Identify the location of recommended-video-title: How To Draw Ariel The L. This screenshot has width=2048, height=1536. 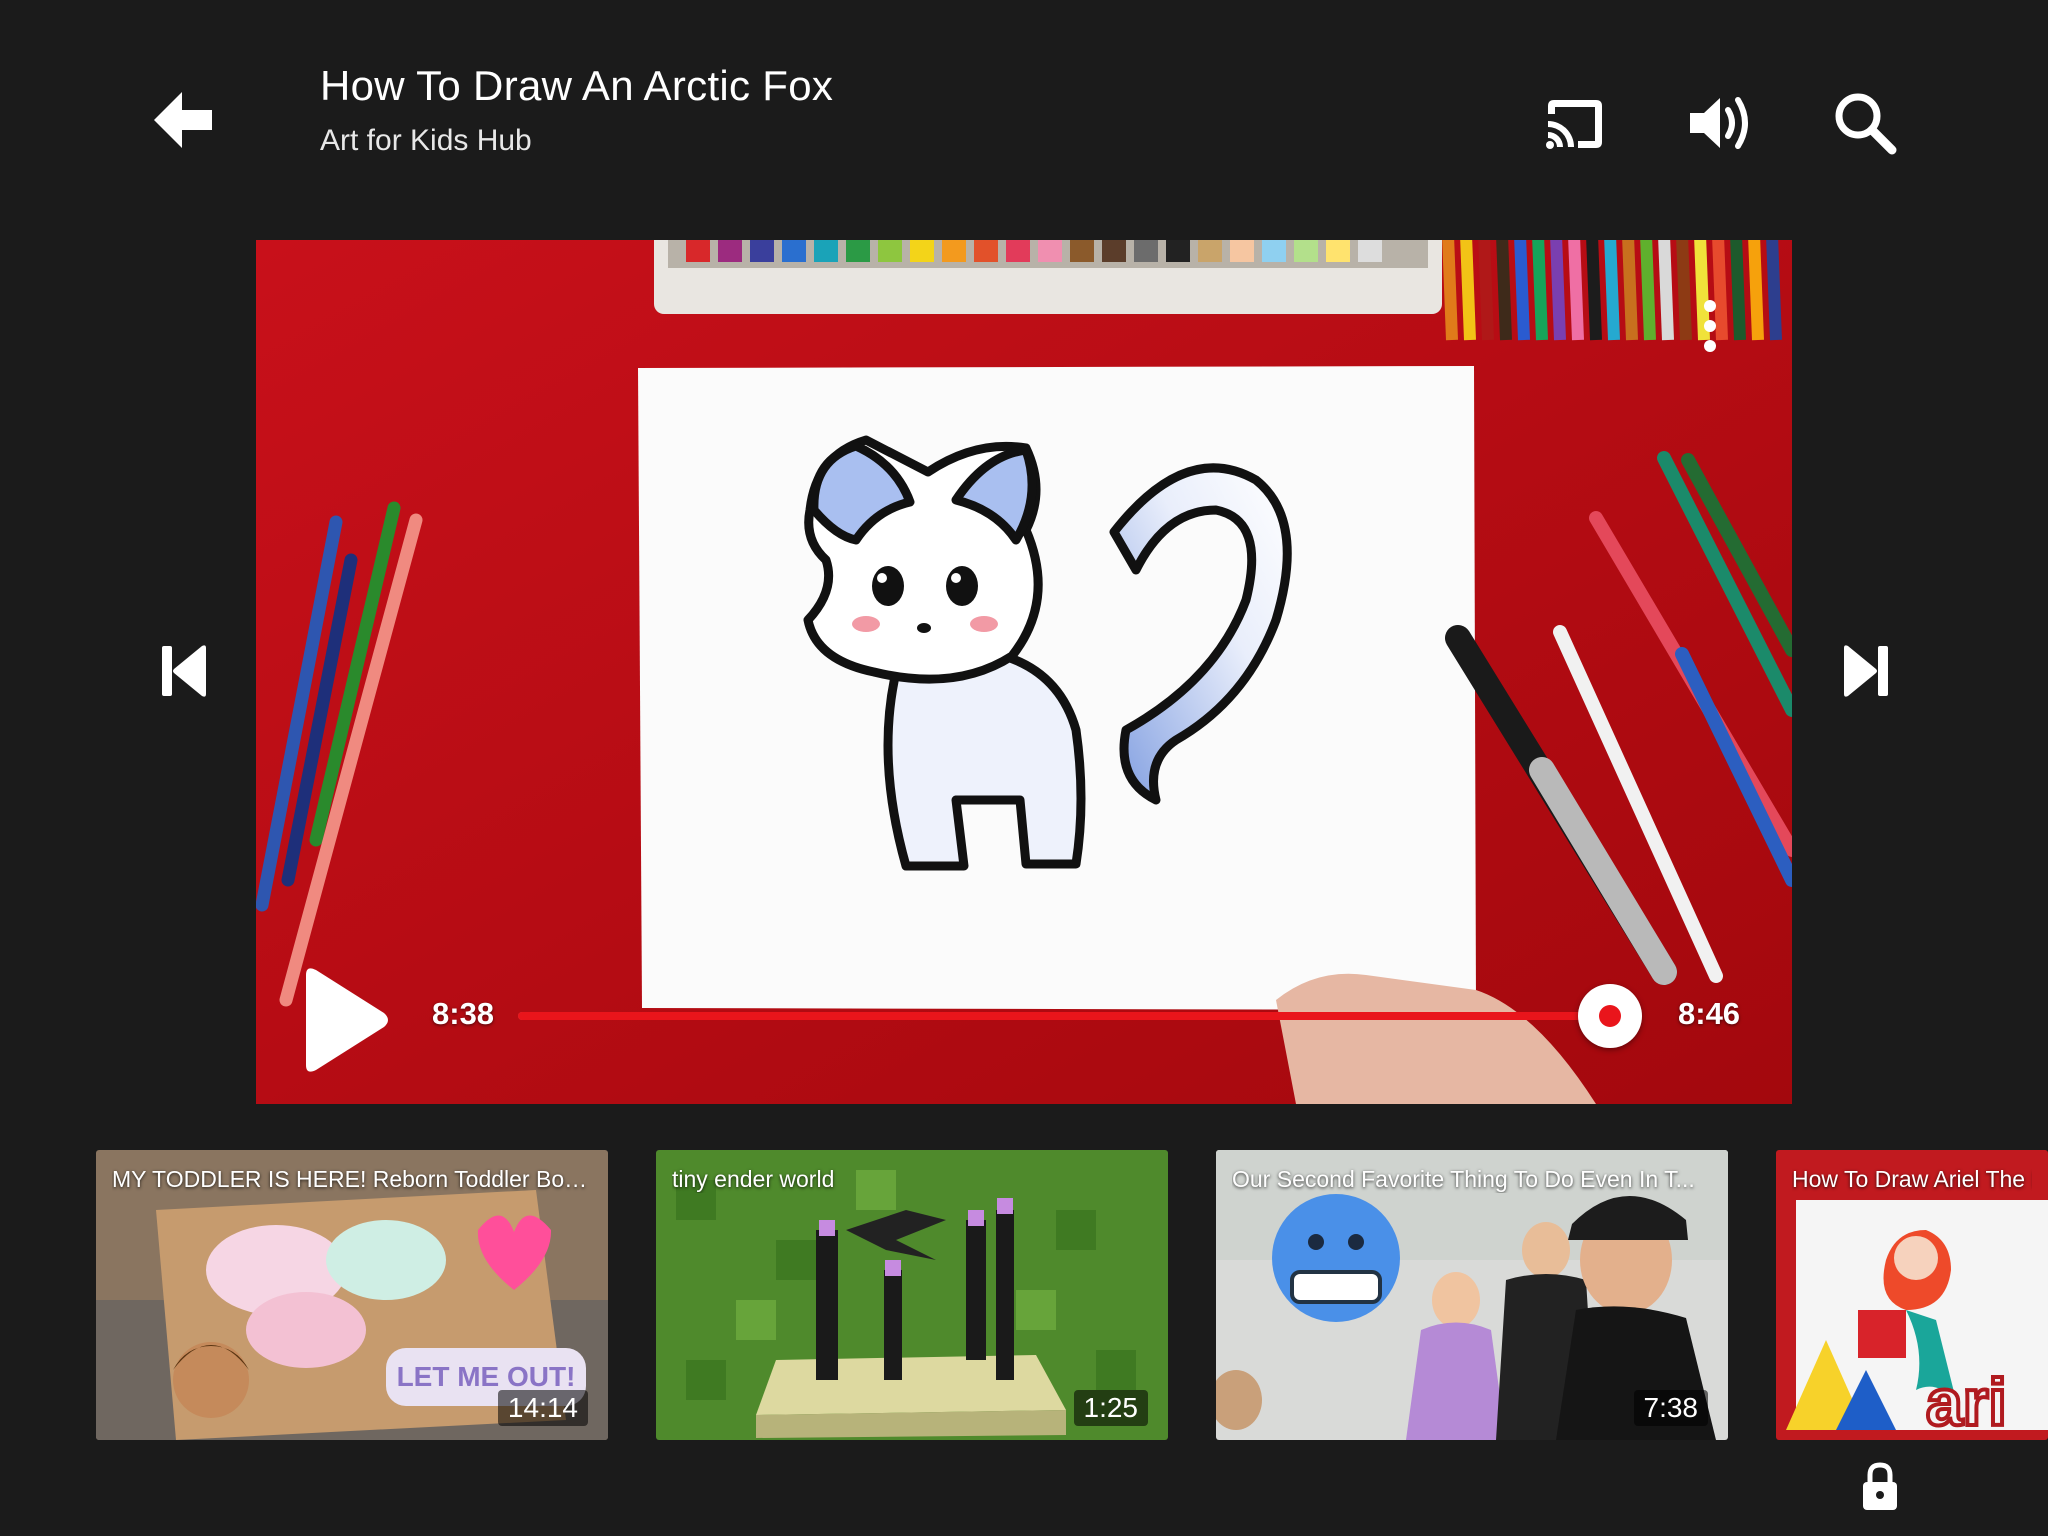
(1912, 1179).